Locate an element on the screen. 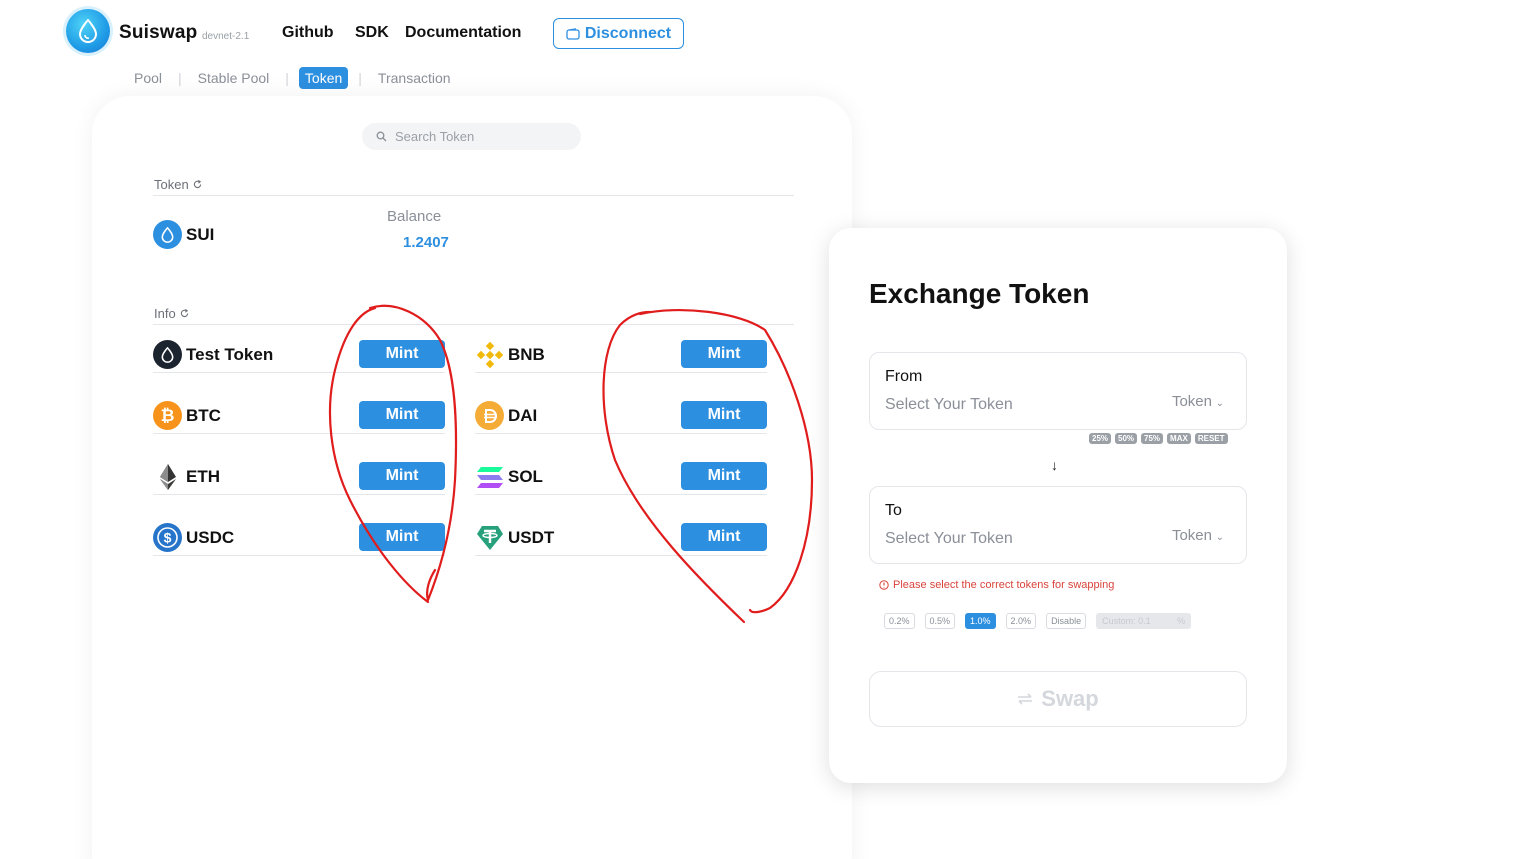 Image resolution: width=1522 pixels, height=859 pixels. swap-button: Swap is located at coordinates (1058, 699).